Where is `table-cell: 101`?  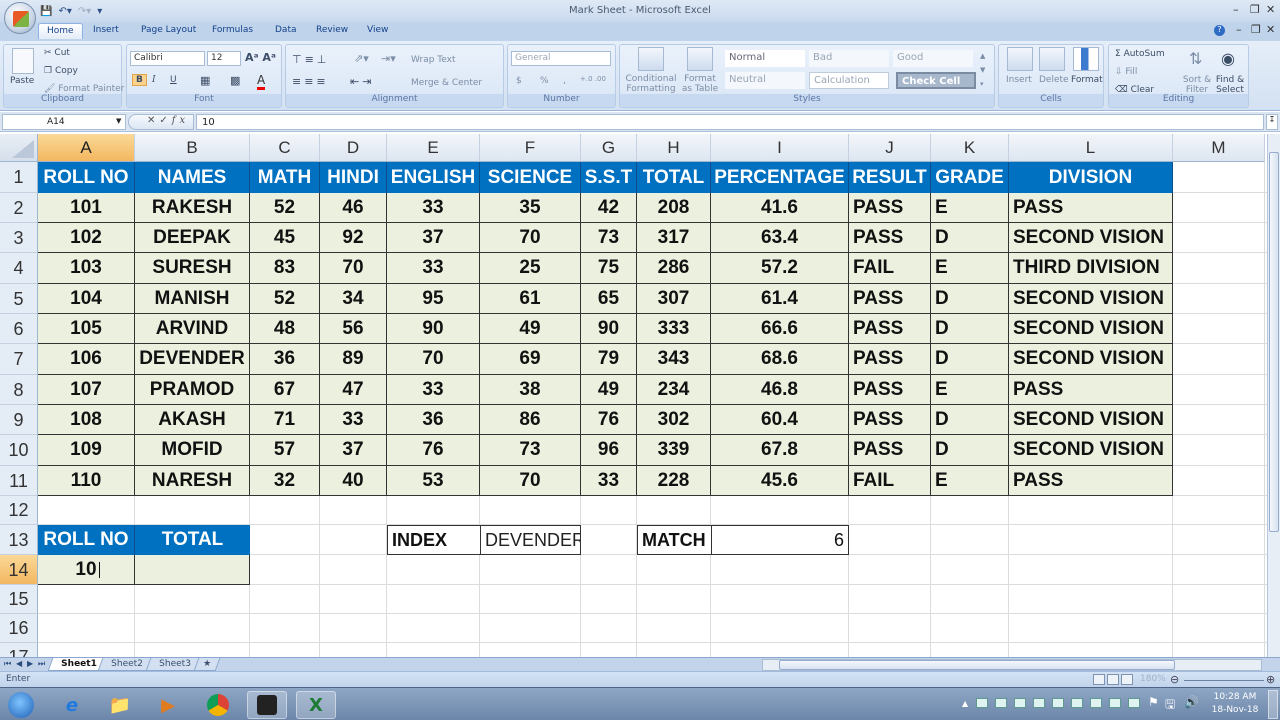
table-cell: 101 is located at coordinates (86, 208).